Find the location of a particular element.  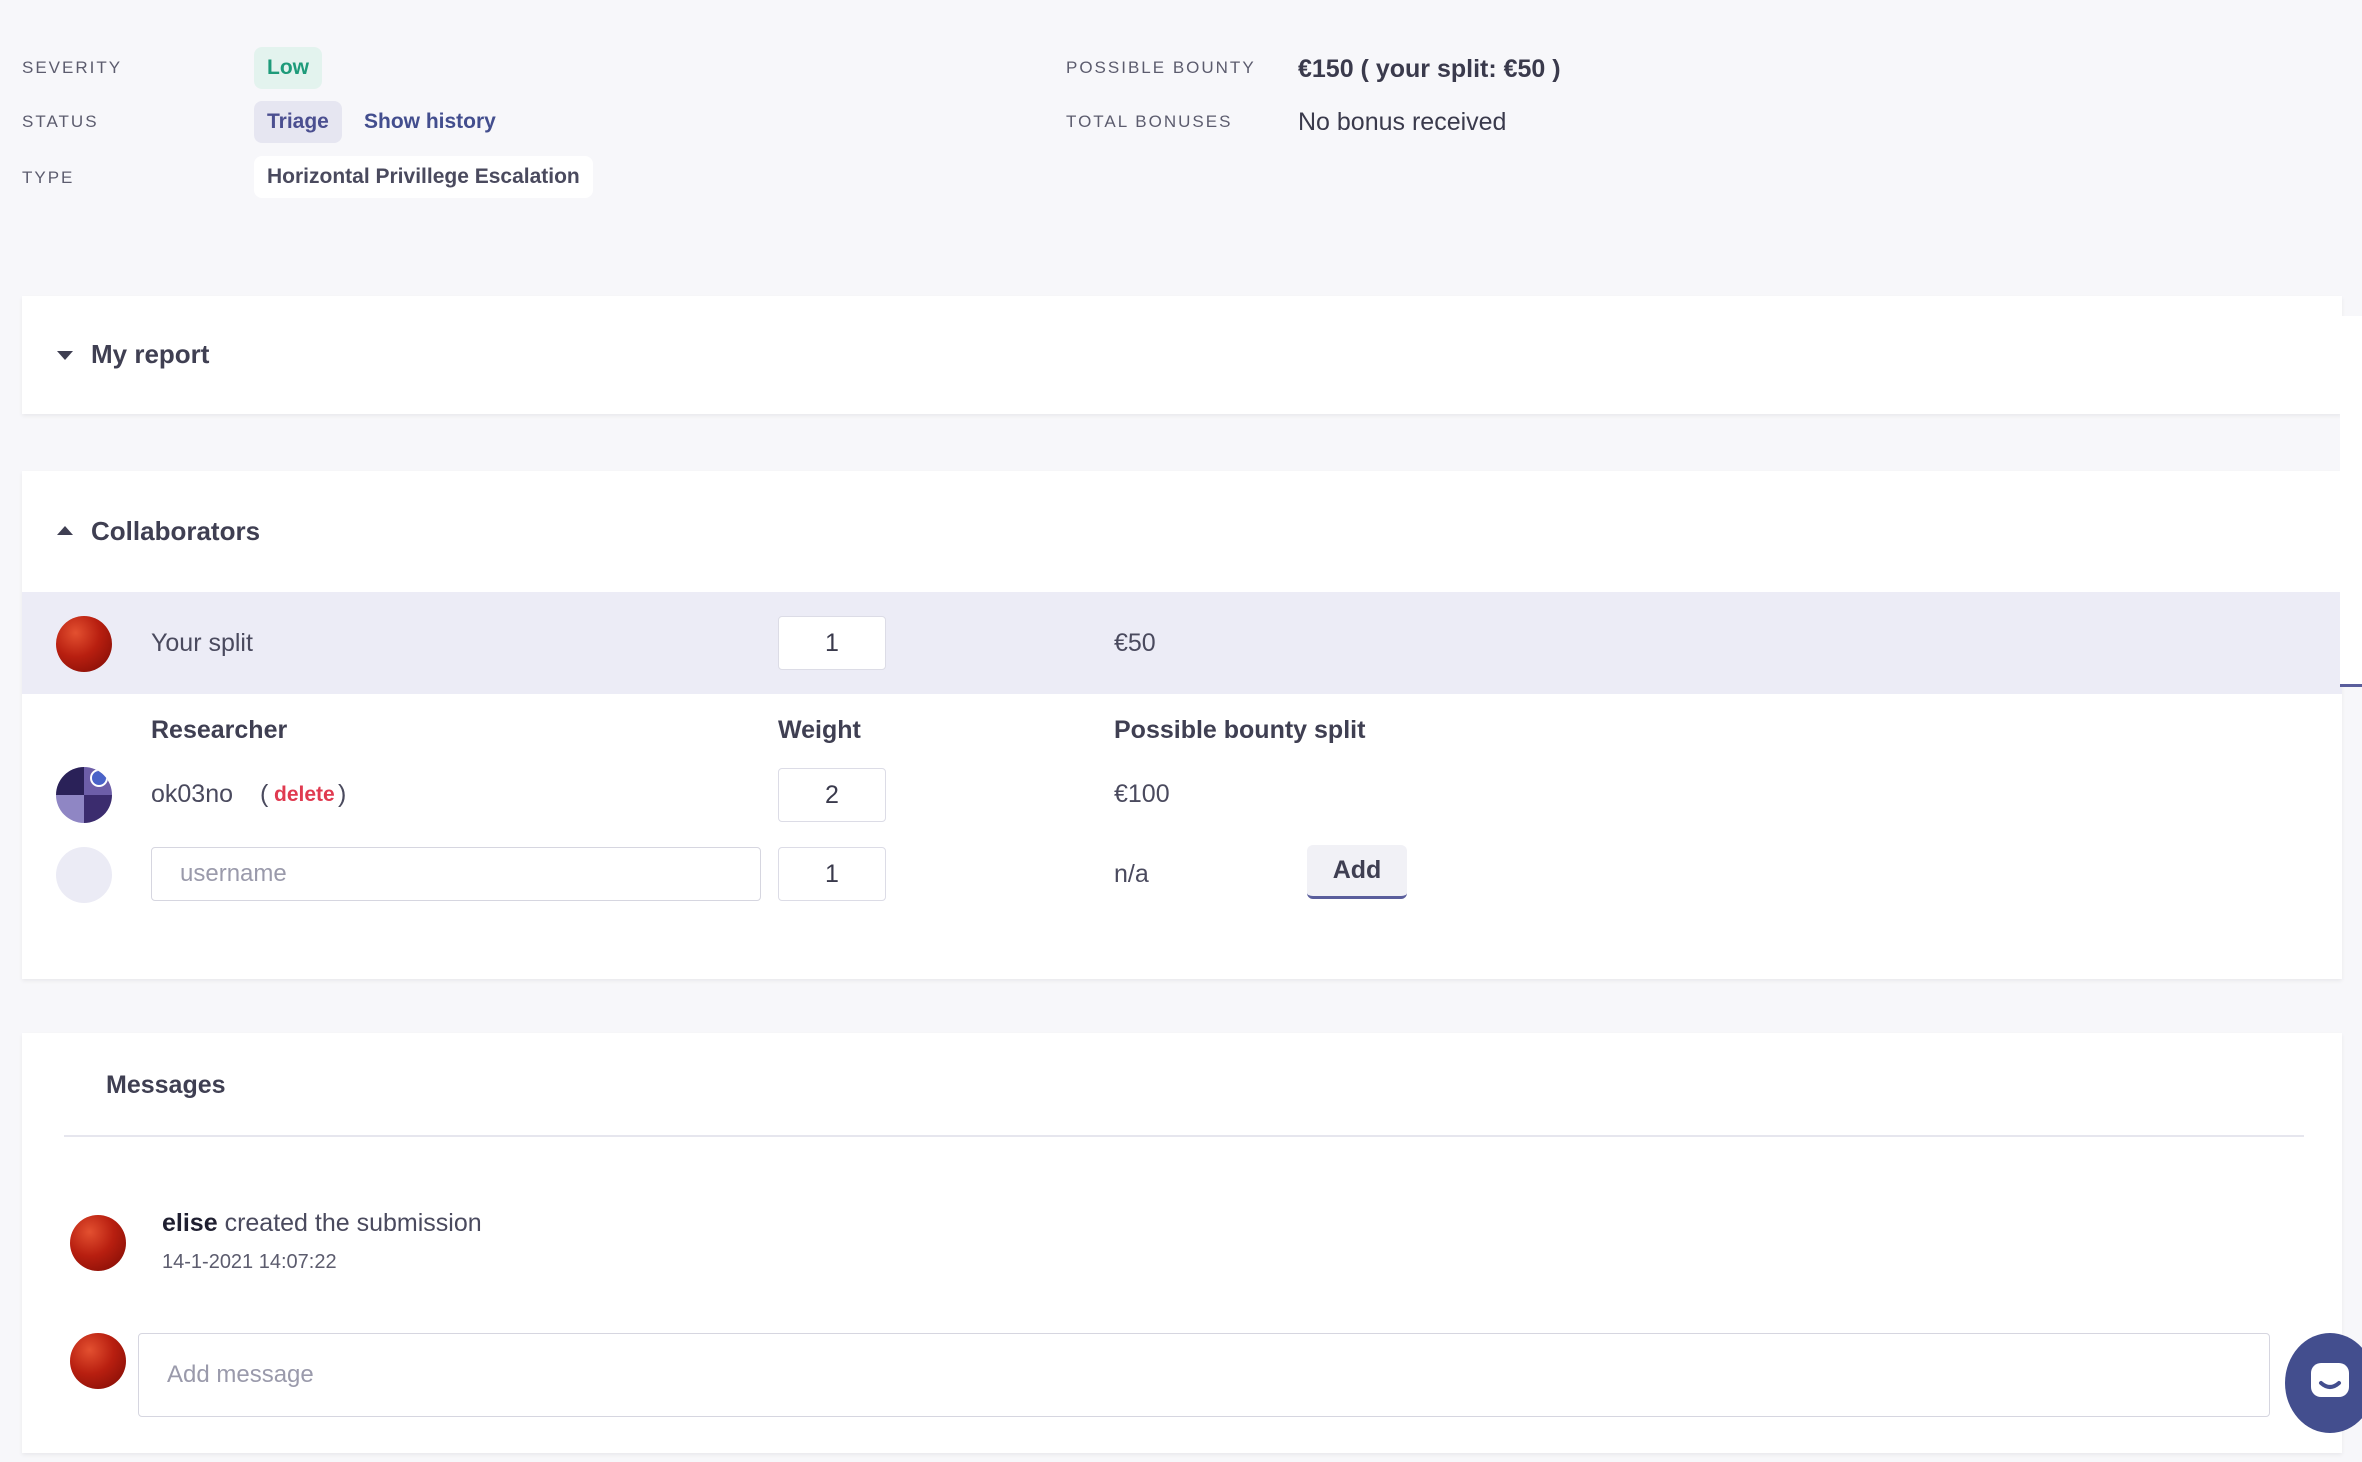

add-message-input is located at coordinates (1204, 1375).